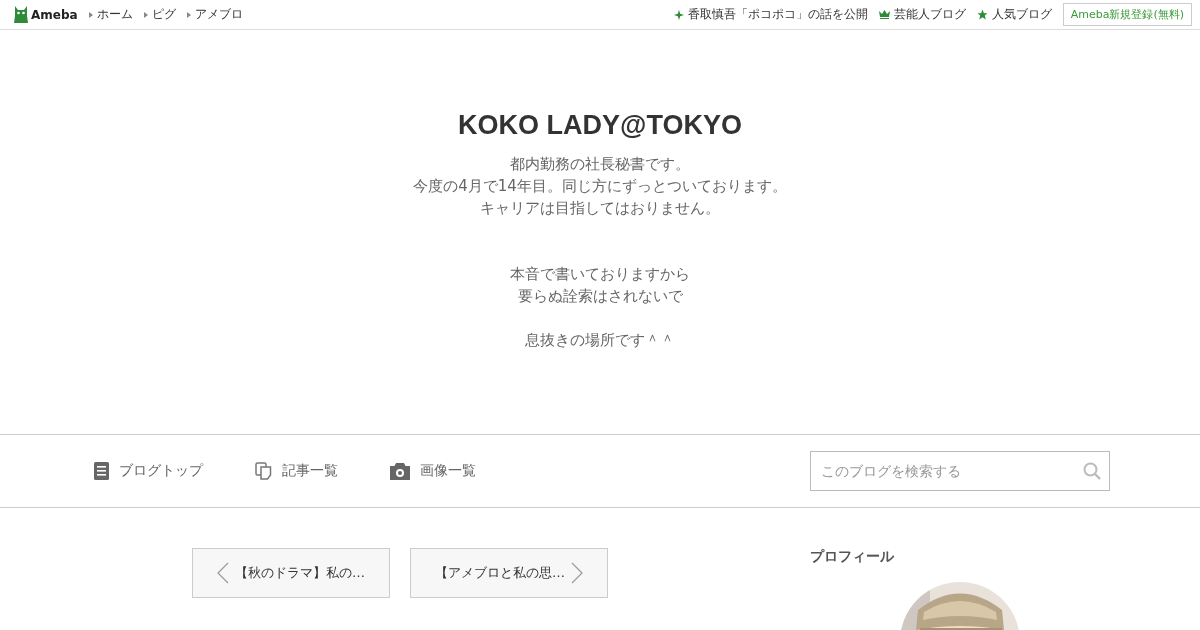 Image resolution: width=1200 pixels, height=630 pixels. What do you see at coordinates (433, 471) in the screenshot?
I see `menu-link: 画像一覧` at bounding box center [433, 471].